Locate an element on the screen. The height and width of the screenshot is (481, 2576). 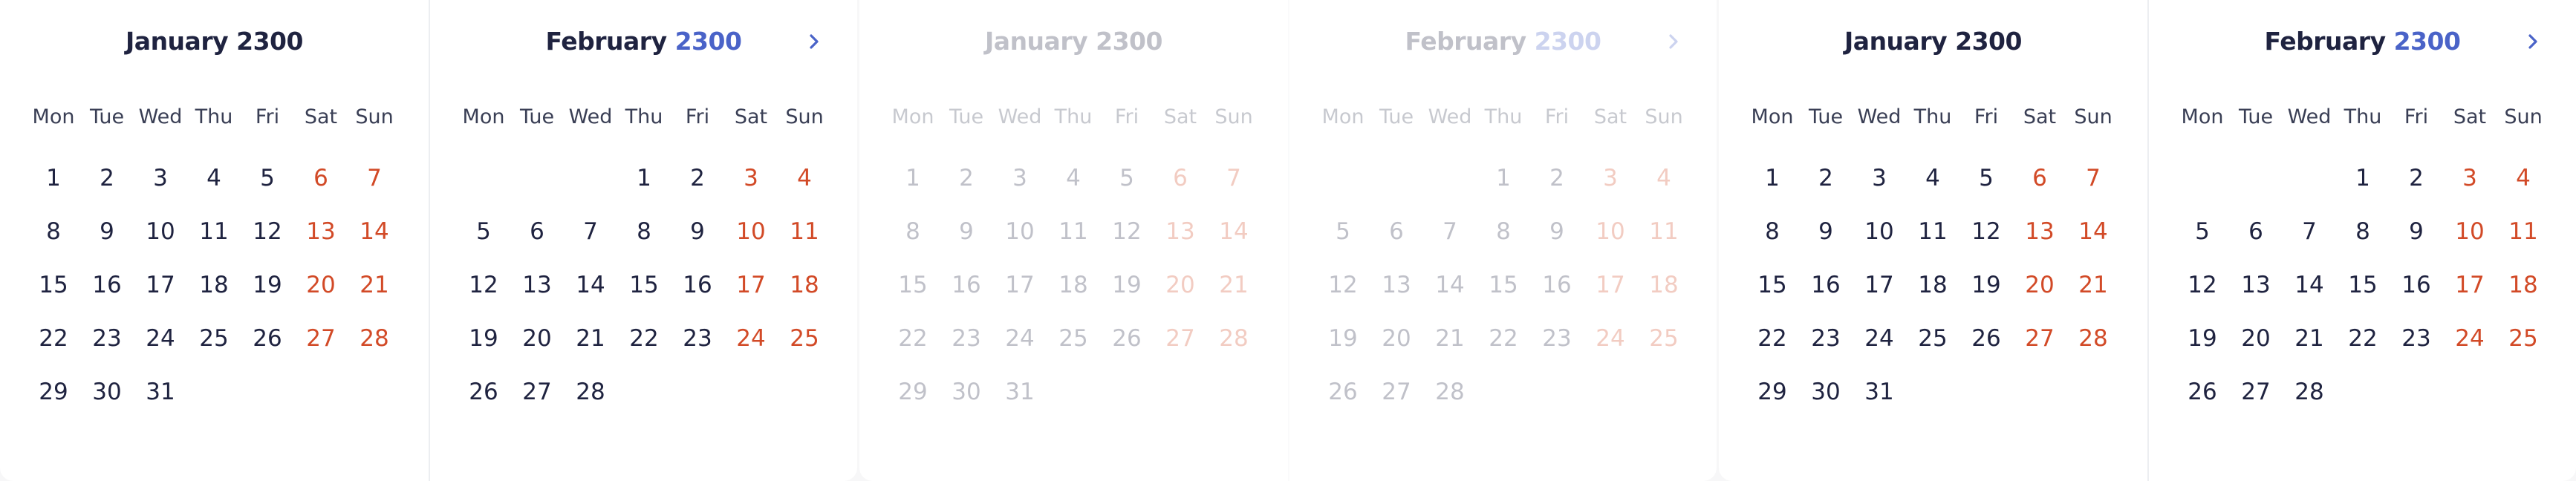
day-cell: 4 is located at coordinates (1664, 178).